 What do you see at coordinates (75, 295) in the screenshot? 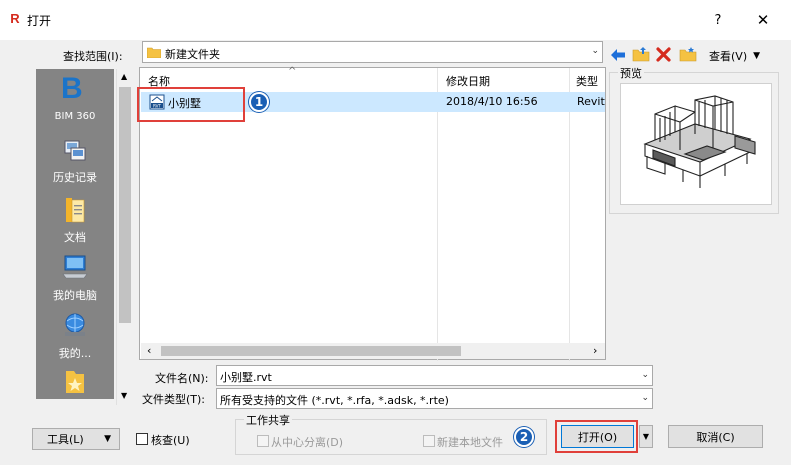
I see `places-label-computer: 我的电脑` at bounding box center [75, 295].